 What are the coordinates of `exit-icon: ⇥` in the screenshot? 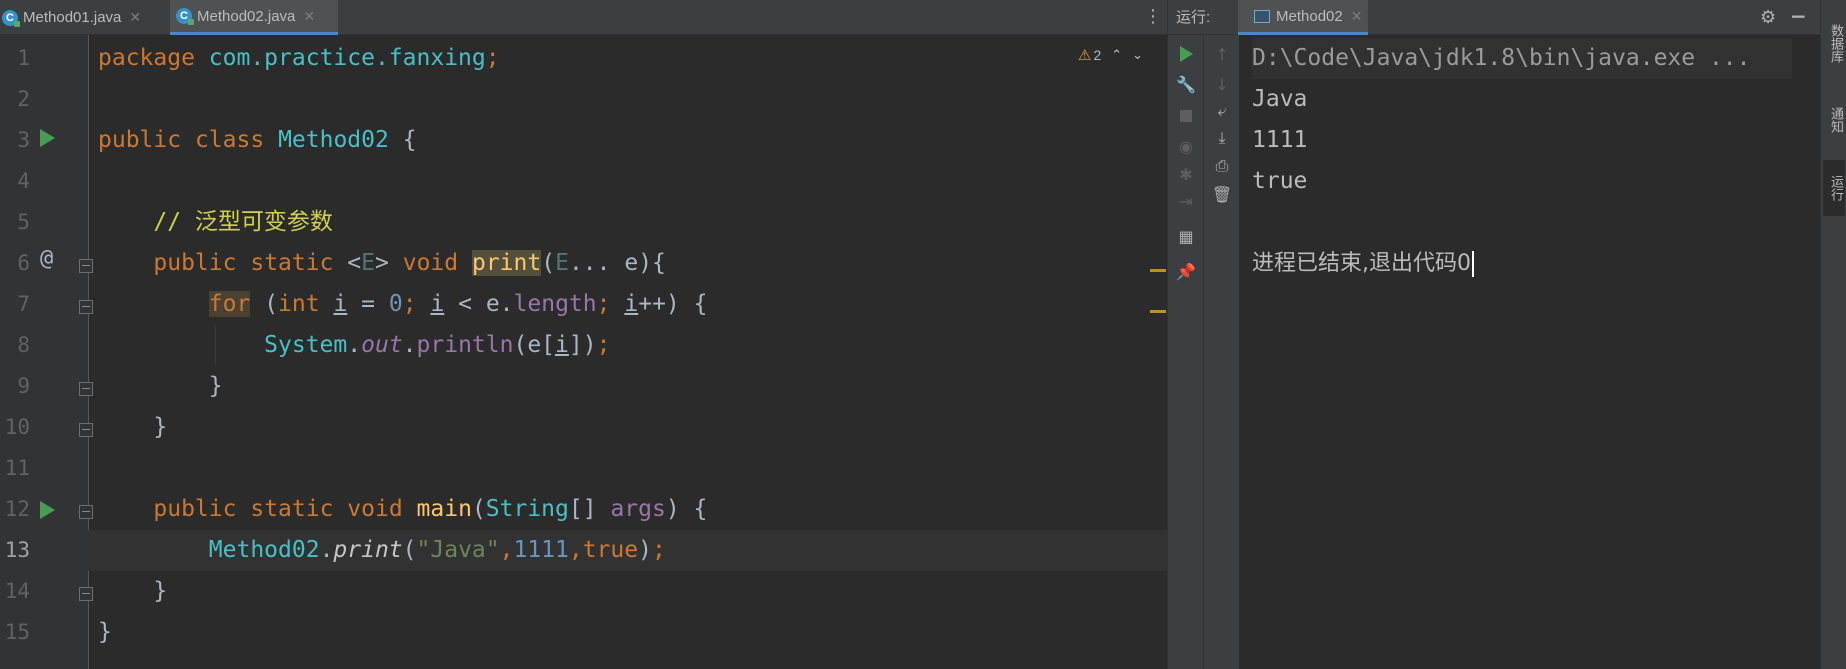 It's located at (1186, 201).